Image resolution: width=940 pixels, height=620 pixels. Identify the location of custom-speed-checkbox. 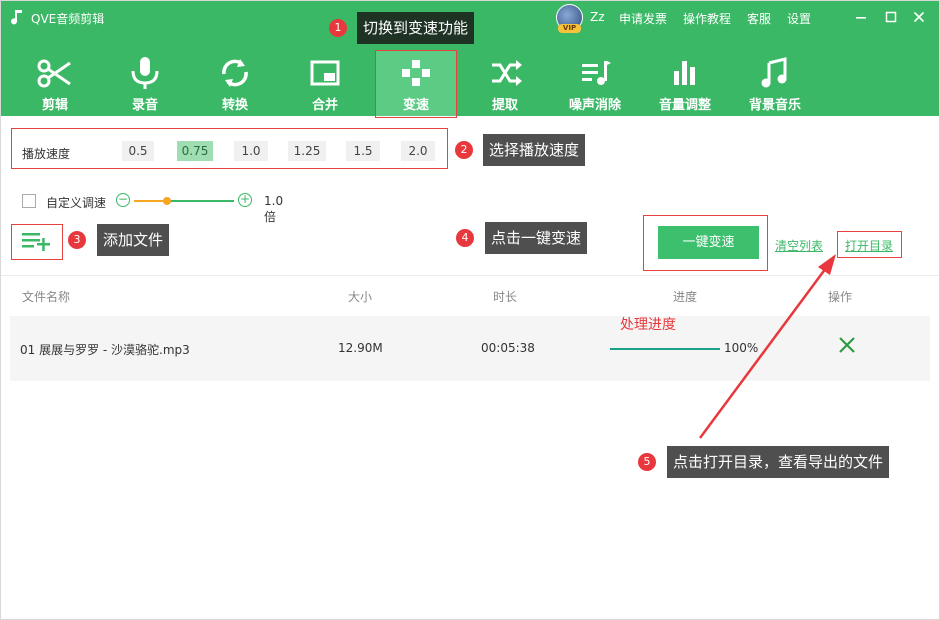
(29, 201).